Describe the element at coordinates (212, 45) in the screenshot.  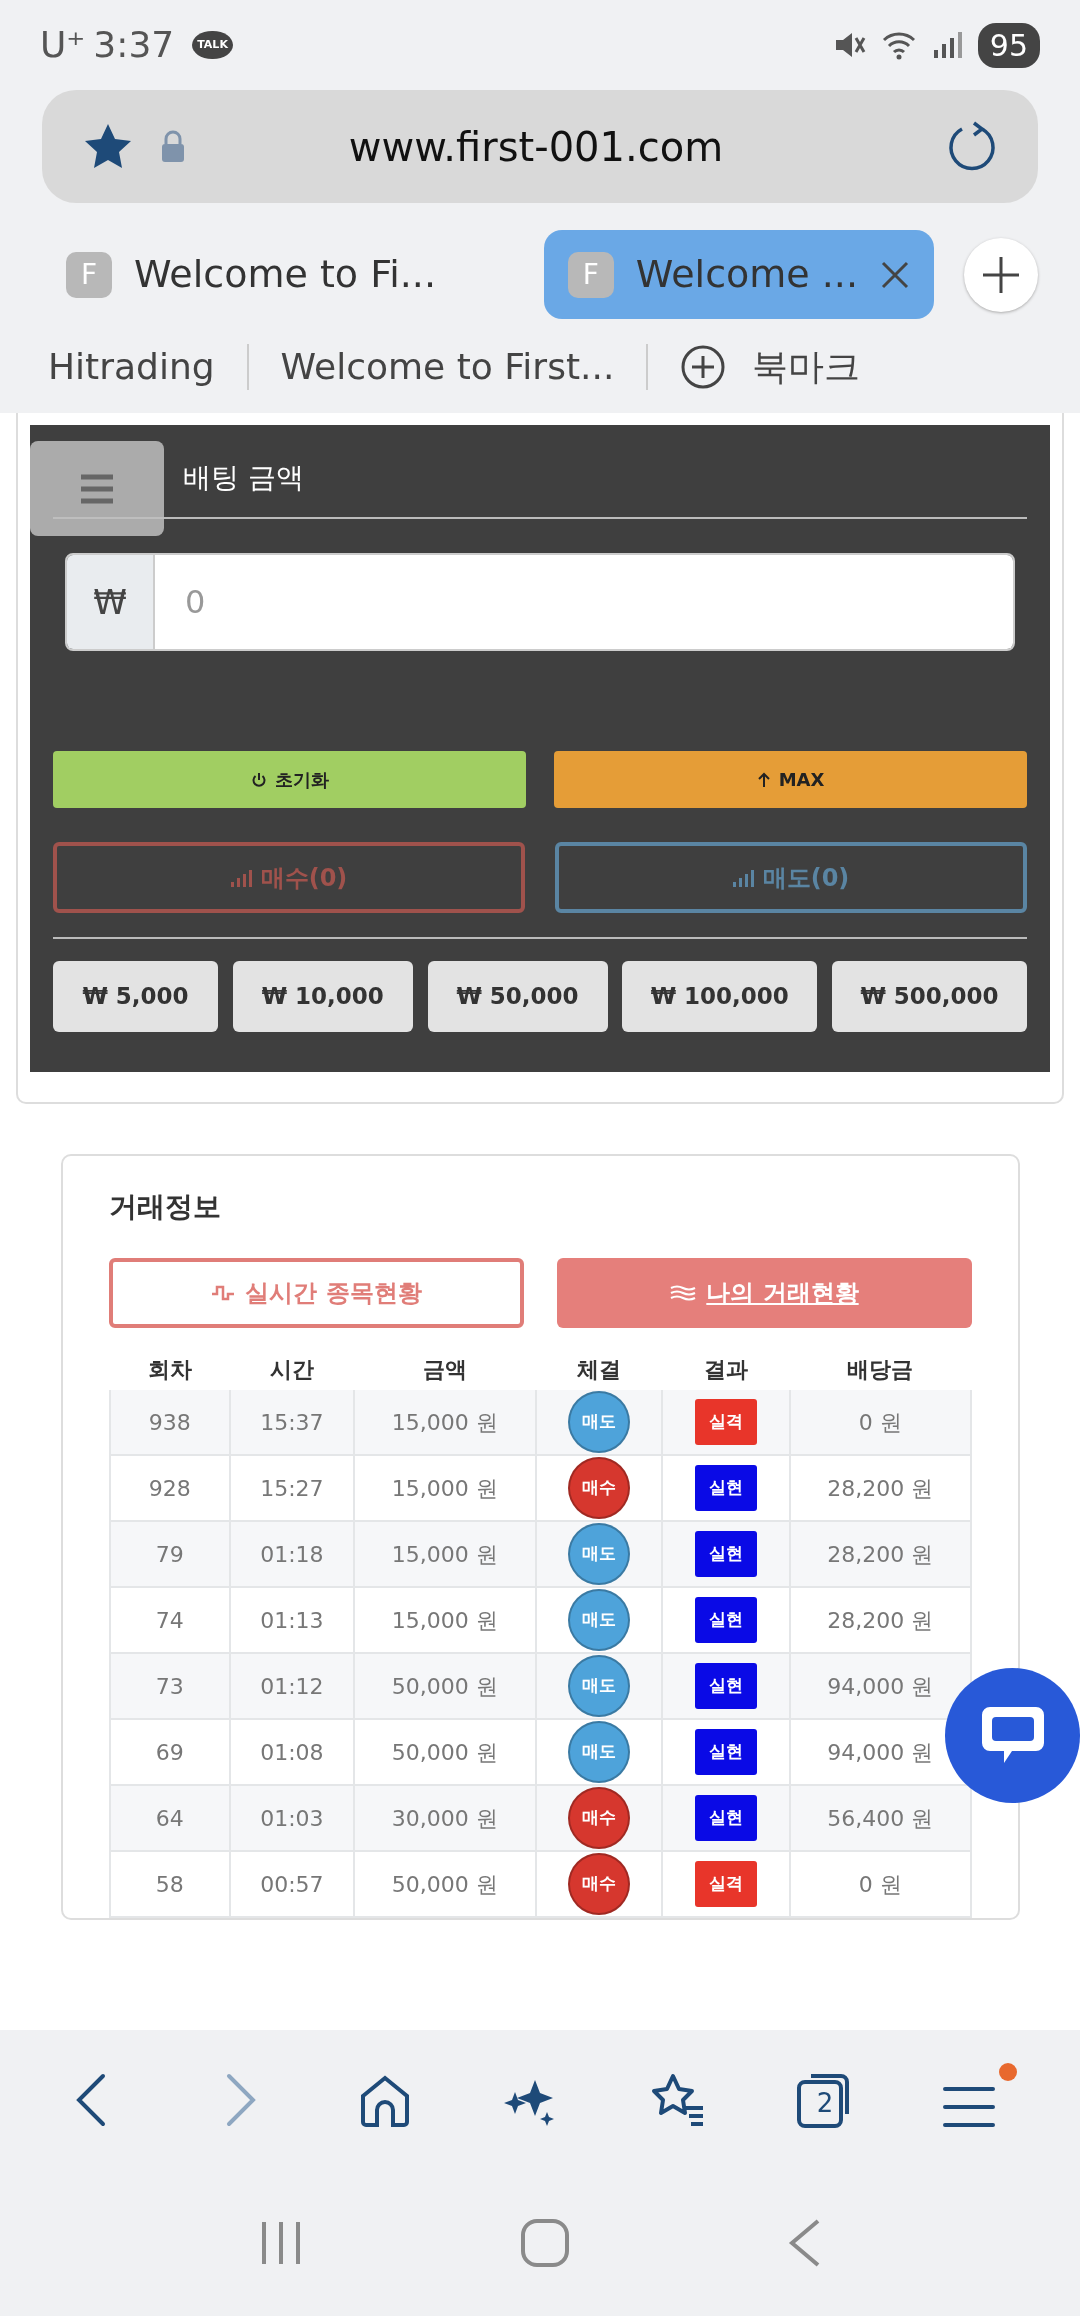
I see `chat-app-icon: TALK` at that location.